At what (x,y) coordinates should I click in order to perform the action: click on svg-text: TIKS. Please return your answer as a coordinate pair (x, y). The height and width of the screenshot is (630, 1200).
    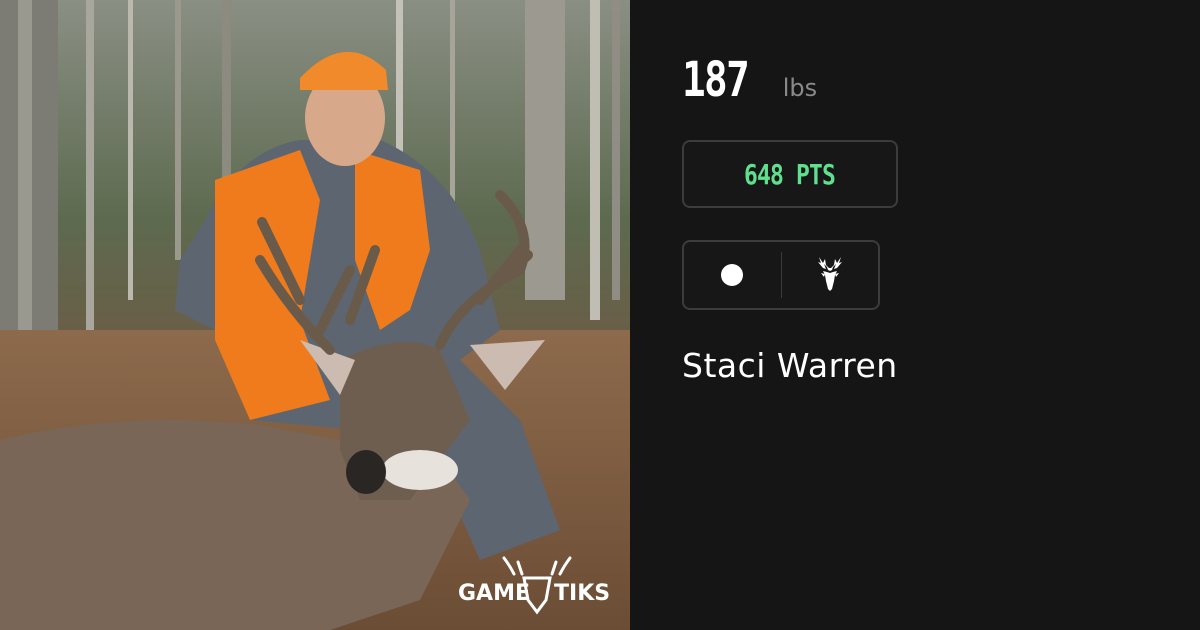
    Looking at the image, I should click on (582, 593).